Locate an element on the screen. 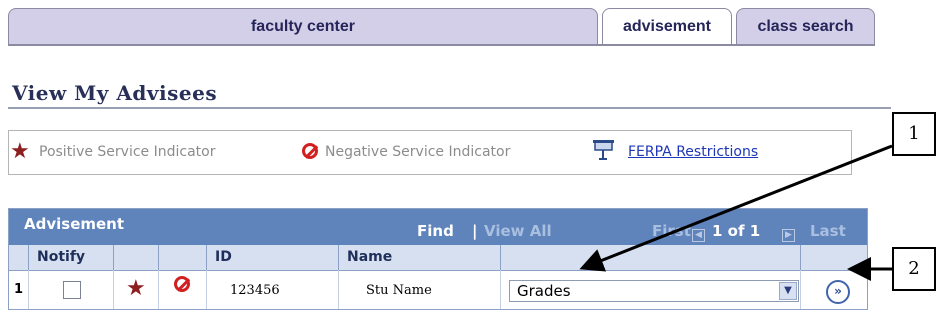  callout-2: 2 is located at coordinates (914, 269).